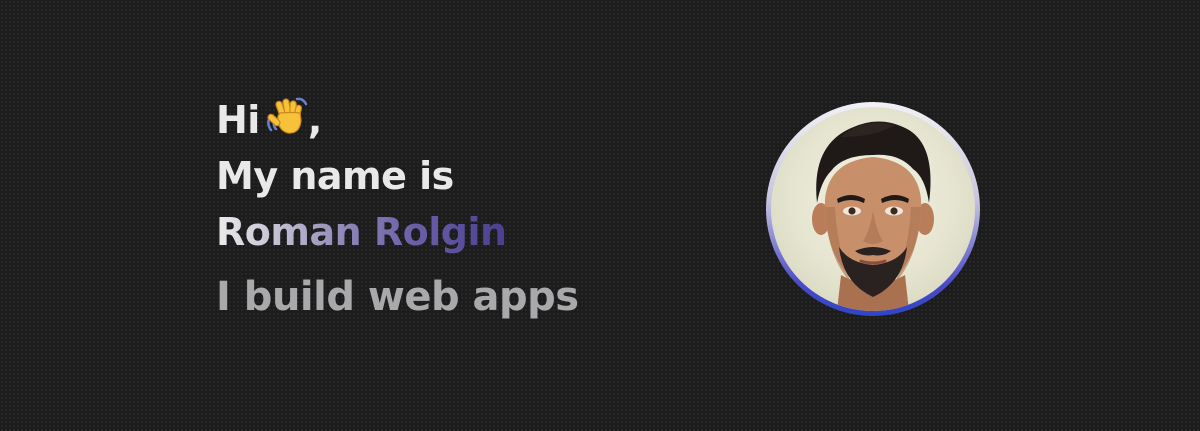 The height and width of the screenshot is (431, 1200). I want to click on tagline: I build web apps, so click(397, 297).